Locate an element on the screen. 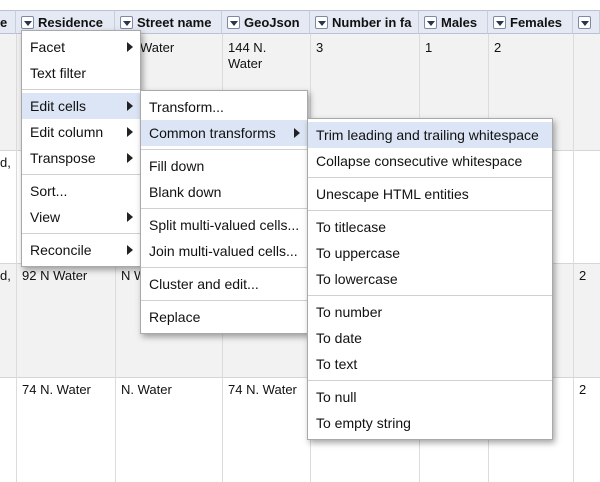 The image size is (600, 482). menu-item-label: To titlecase is located at coordinates (351, 227).